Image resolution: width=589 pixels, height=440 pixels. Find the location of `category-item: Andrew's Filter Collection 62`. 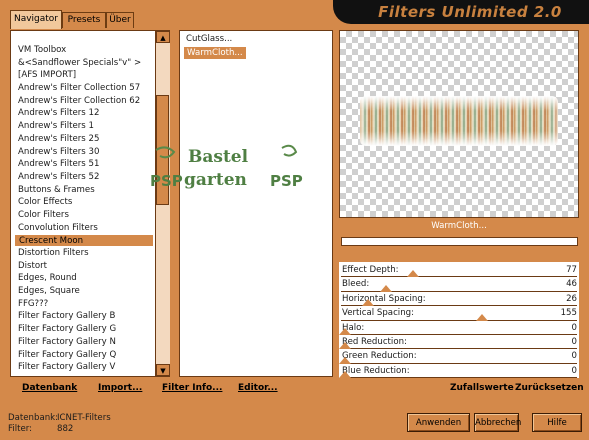

category-item: Andrew's Filter Collection 62 is located at coordinates (84, 101).